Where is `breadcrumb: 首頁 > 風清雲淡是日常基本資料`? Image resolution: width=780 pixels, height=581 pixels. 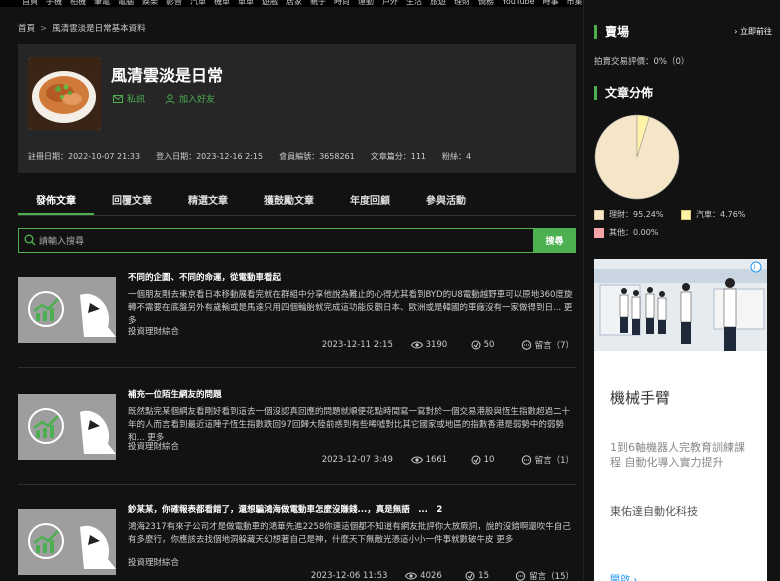 breadcrumb: 首頁 > 風清雲淡是日常基本資料 is located at coordinates (82, 28).